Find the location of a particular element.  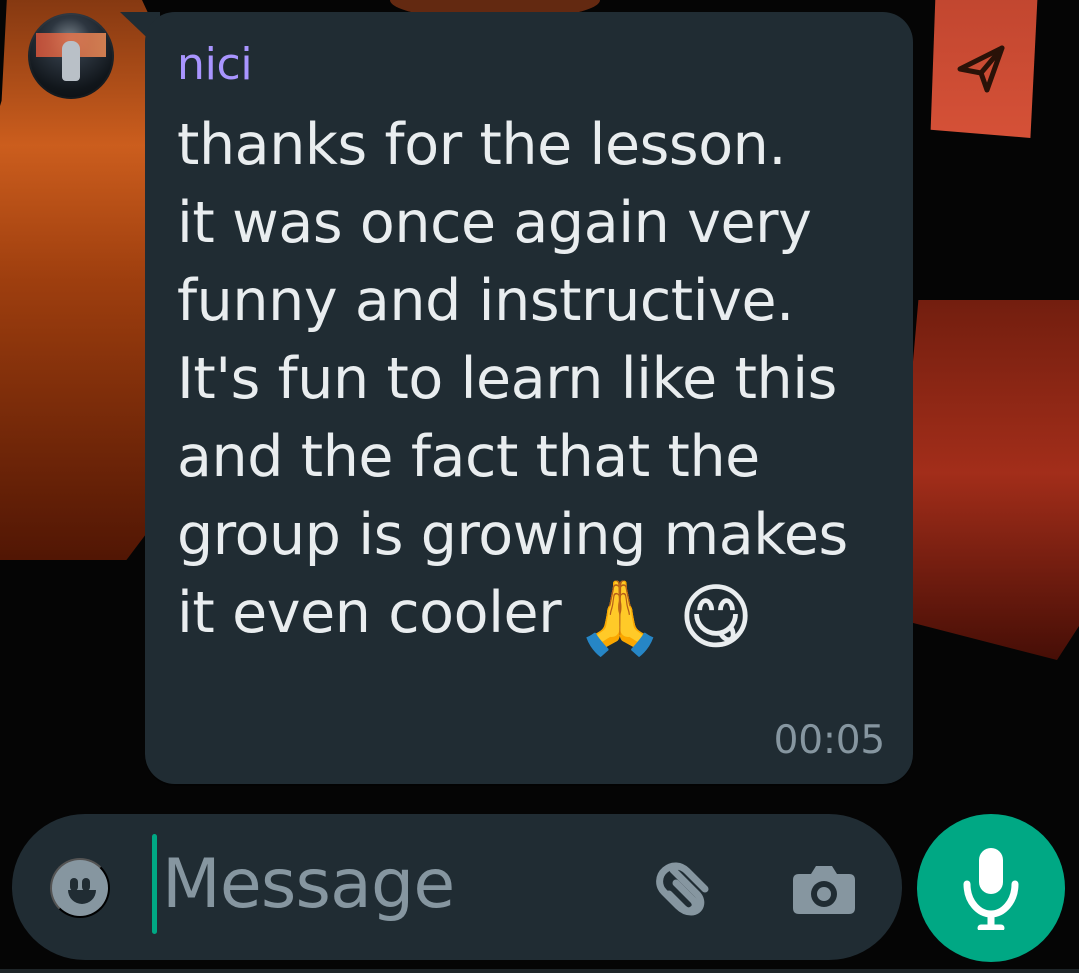

avatar is located at coordinates (71, 56).